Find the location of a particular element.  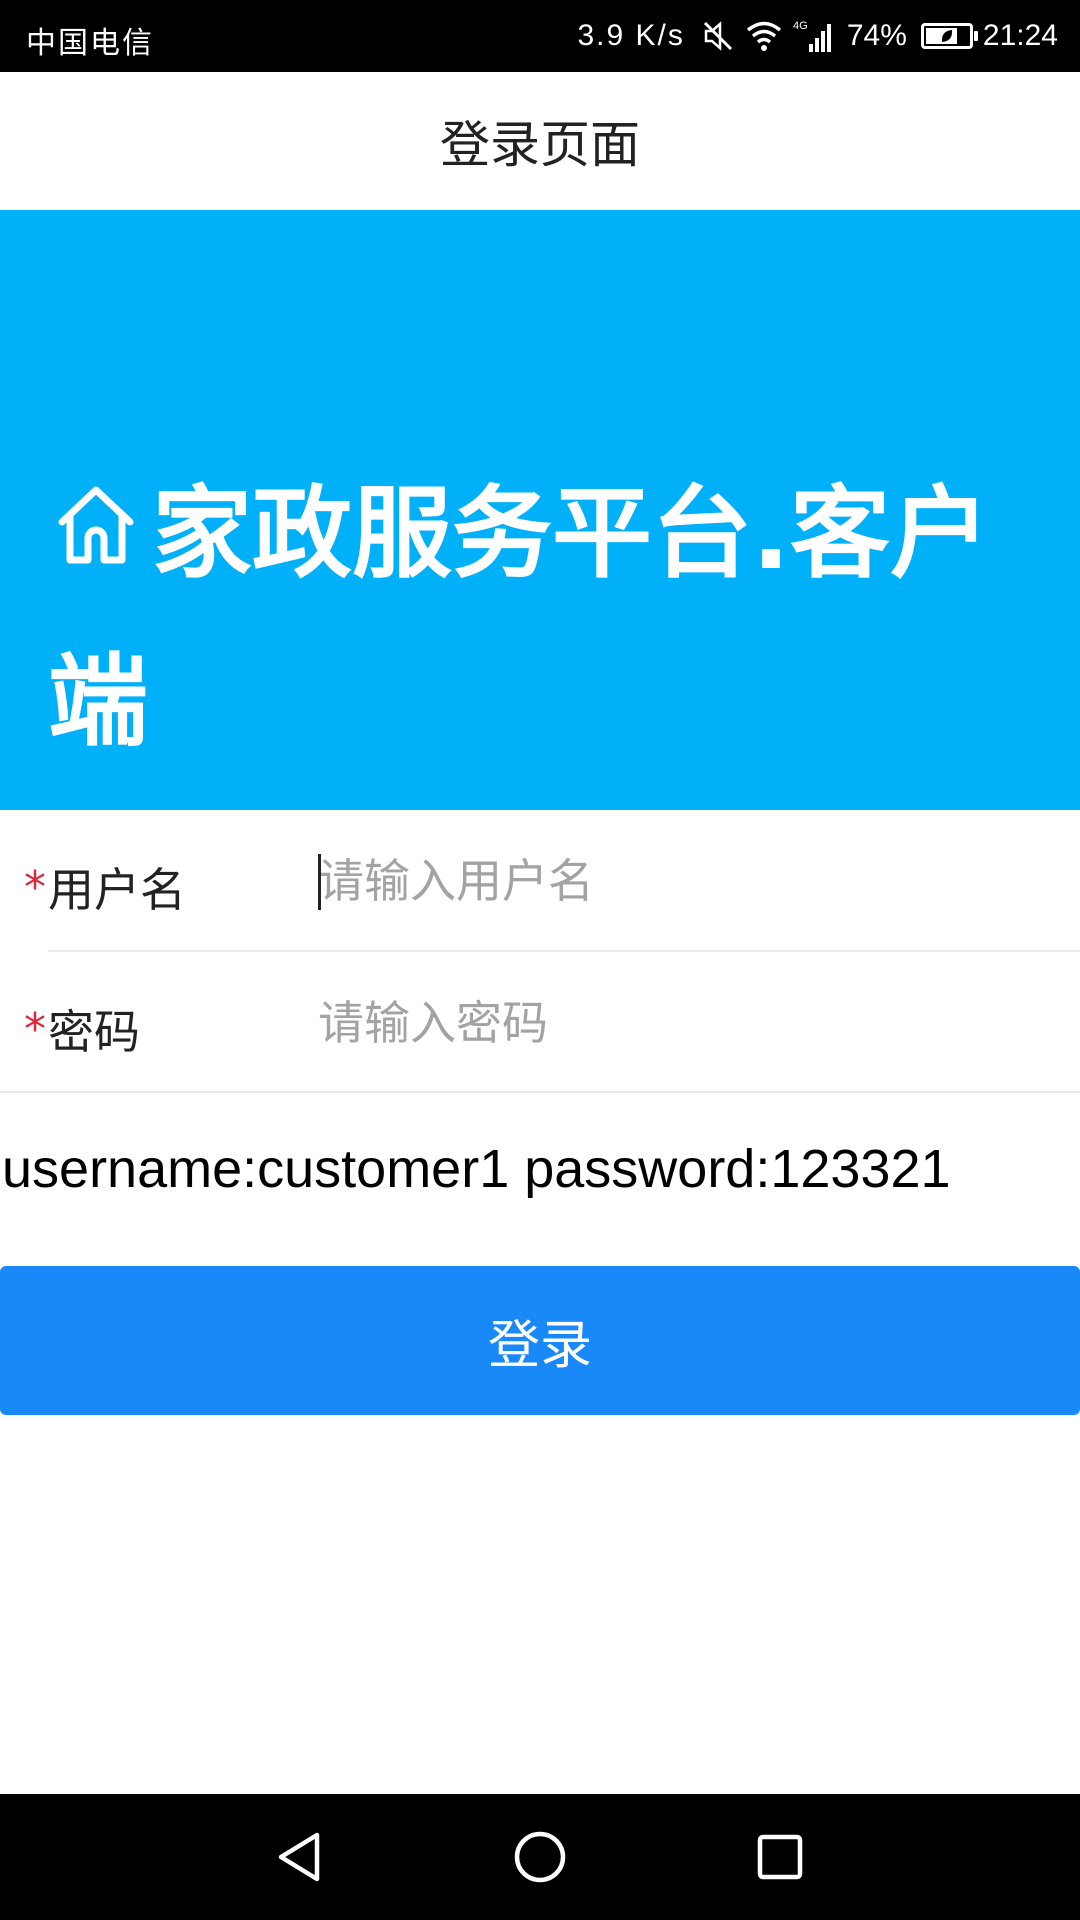

home-icon is located at coordinates (96, 524).